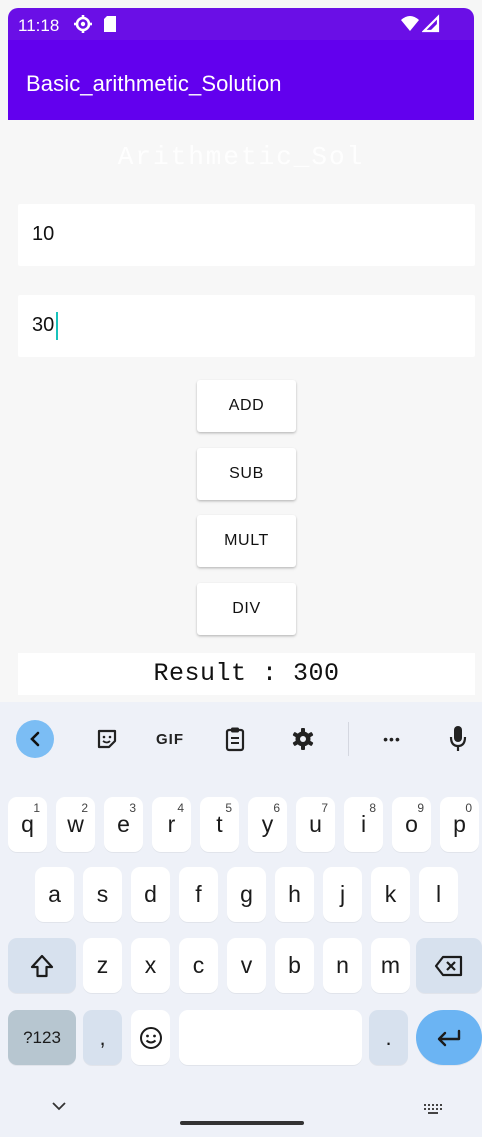 The width and height of the screenshot is (482, 1137). I want to click on shift-key, so click(42, 965).